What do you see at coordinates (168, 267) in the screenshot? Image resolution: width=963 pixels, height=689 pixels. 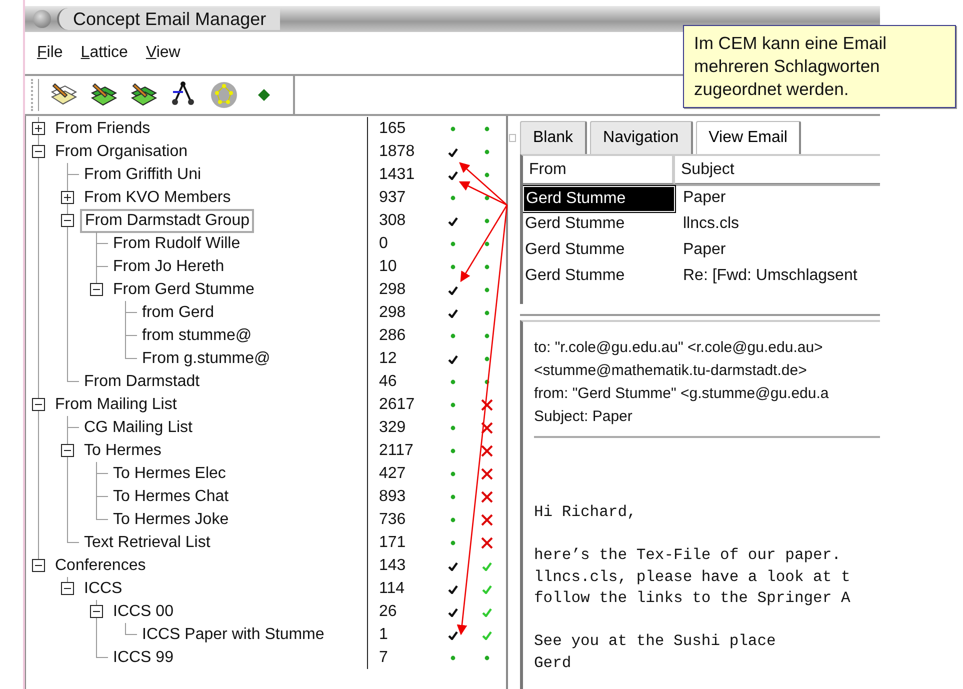 I see `tree-item: From Jo Hereth` at bounding box center [168, 267].